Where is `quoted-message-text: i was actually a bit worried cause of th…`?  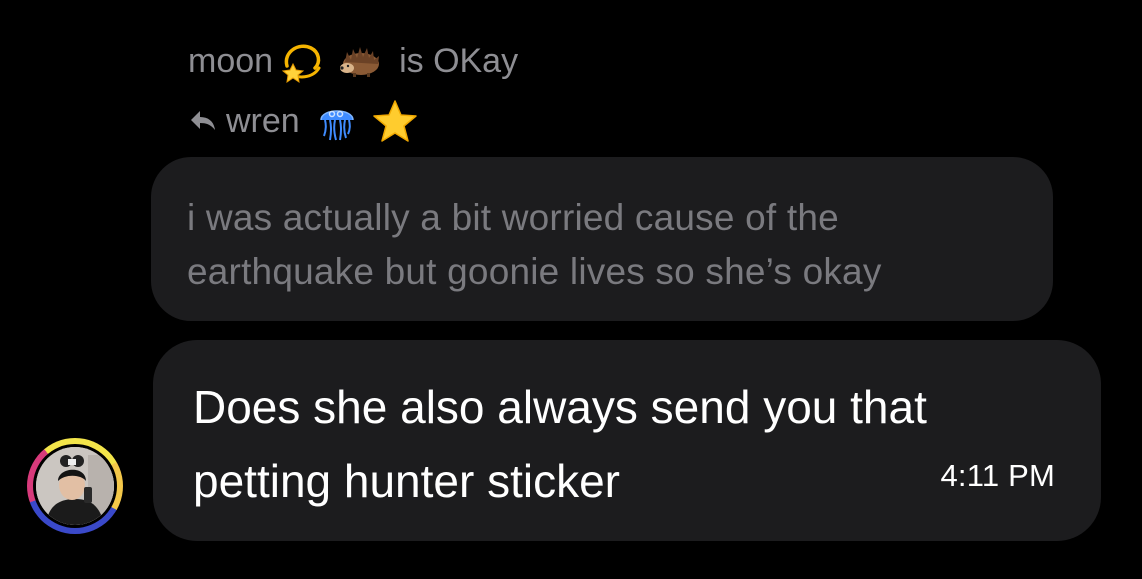 quoted-message-text: i was actually a bit worried cause of th… is located at coordinates (534, 244).